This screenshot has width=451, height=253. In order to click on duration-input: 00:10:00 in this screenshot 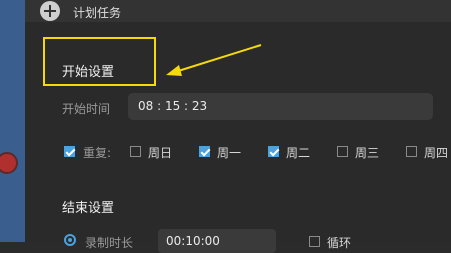, I will do `click(217, 241)`.